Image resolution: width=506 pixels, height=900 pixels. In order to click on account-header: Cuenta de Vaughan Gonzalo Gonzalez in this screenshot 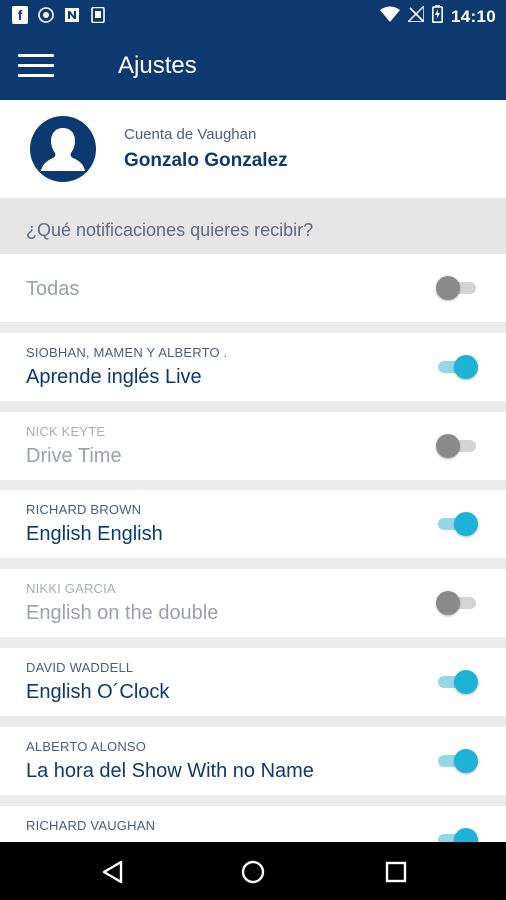, I will do `click(253, 149)`.